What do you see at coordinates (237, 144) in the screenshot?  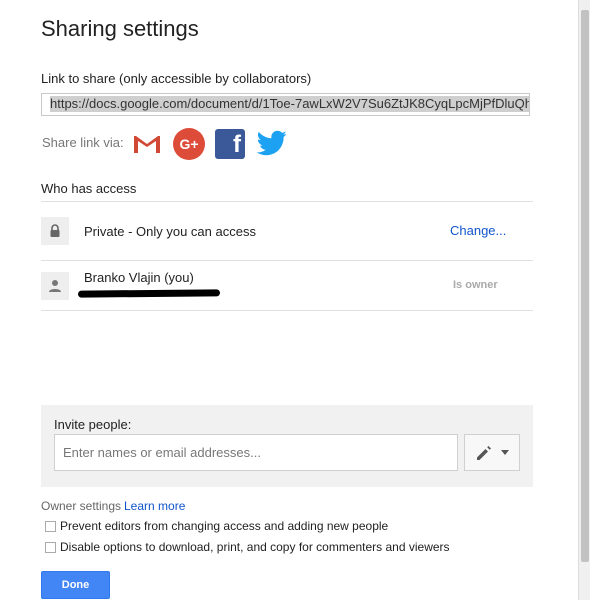 I see `facebook-label: f` at bounding box center [237, 144].